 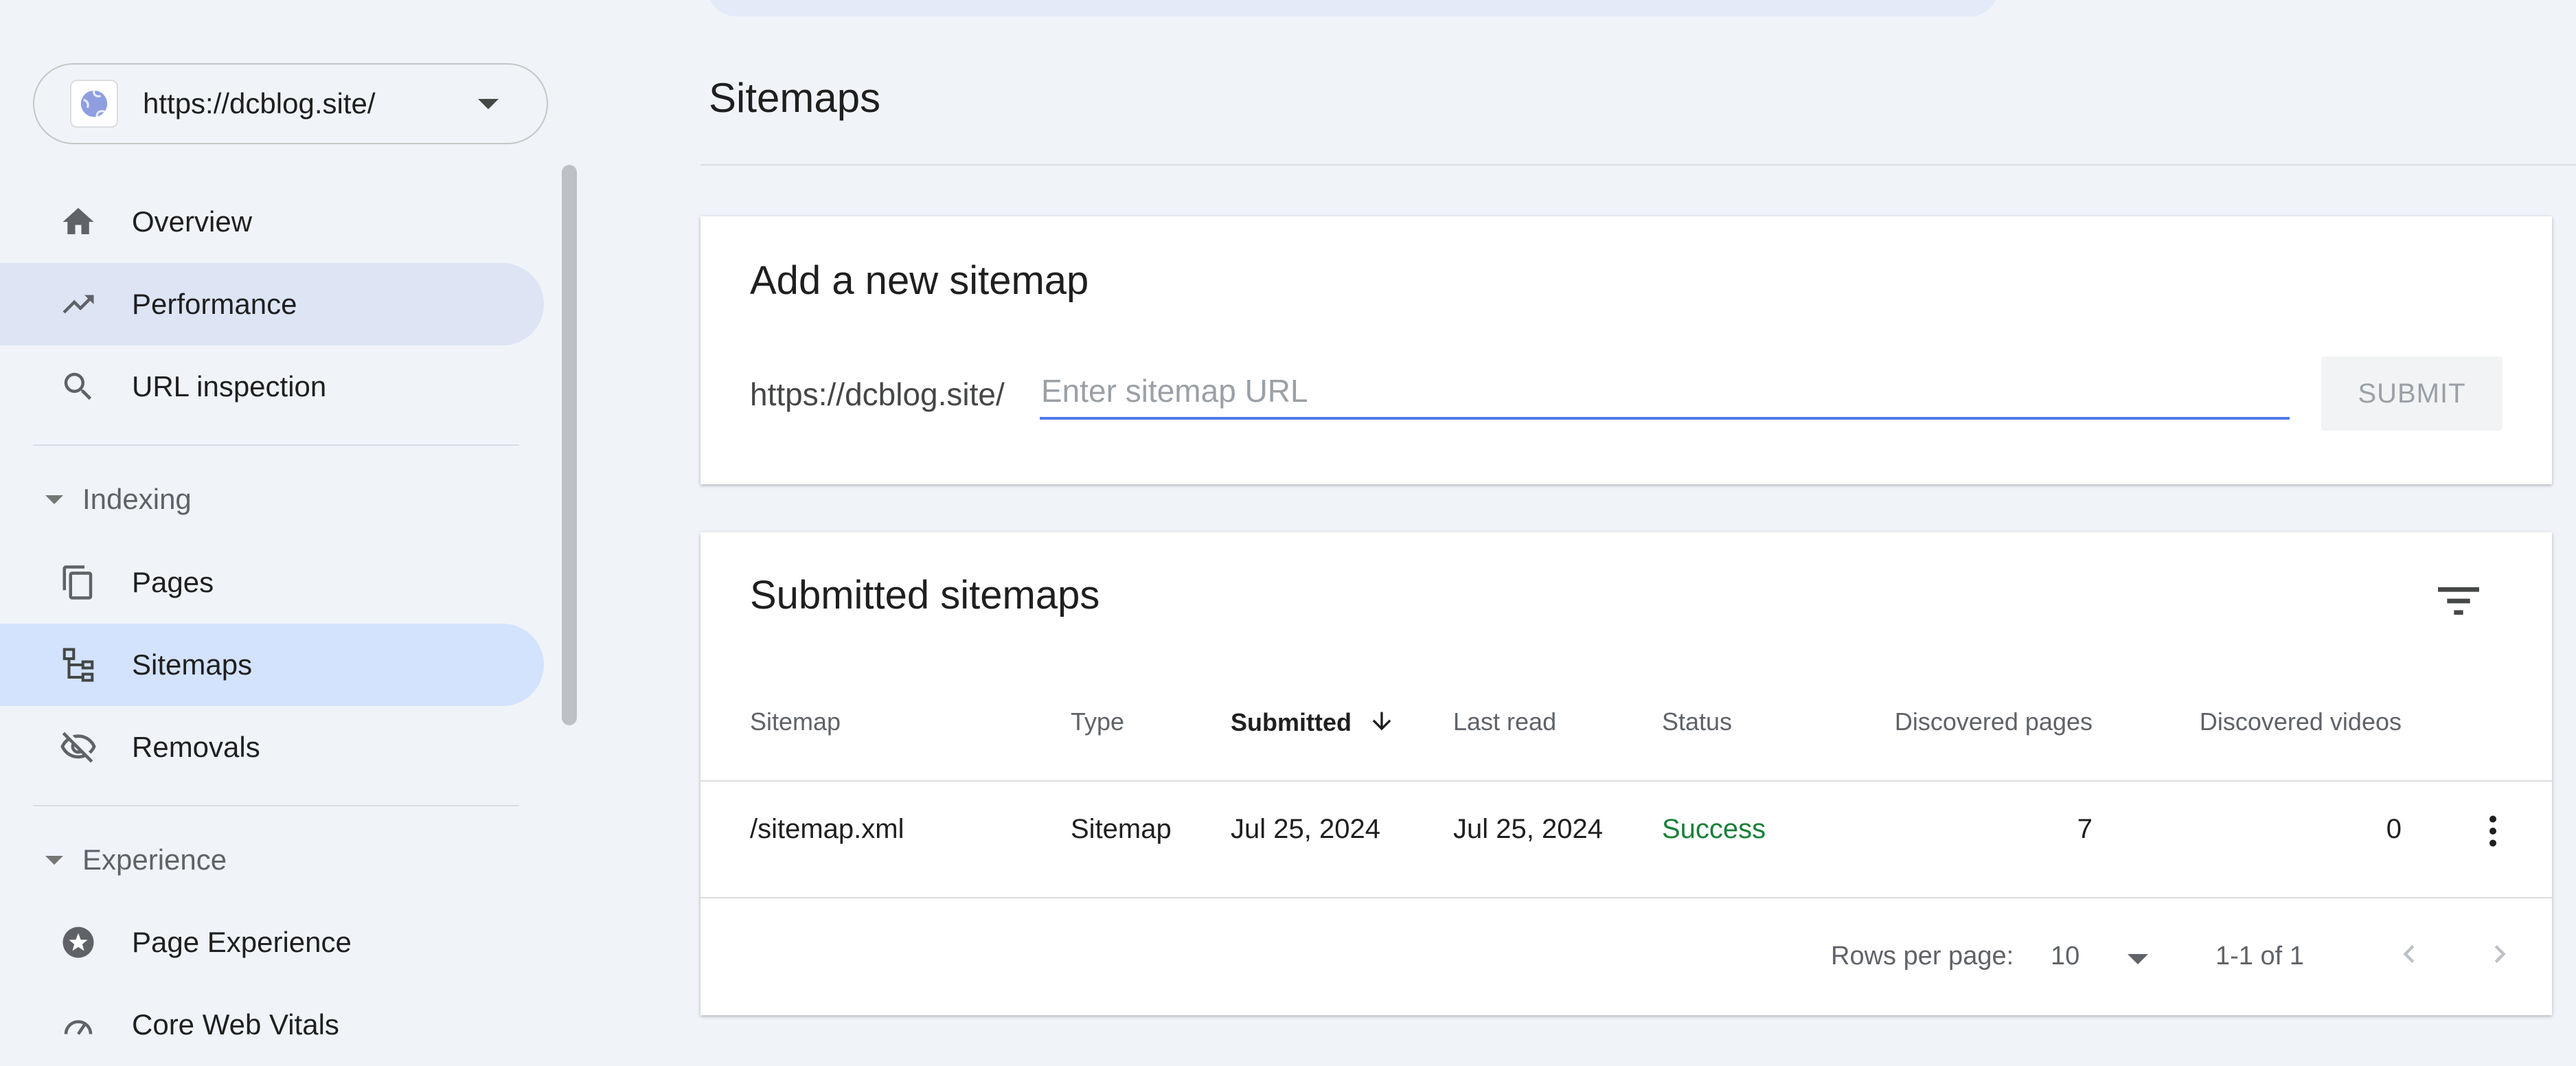 What do you see at coordinates (1922, 956) in the screenshot?
I see `rows-per-page-label: Rows per page:` at bounding box center [1922, 956].